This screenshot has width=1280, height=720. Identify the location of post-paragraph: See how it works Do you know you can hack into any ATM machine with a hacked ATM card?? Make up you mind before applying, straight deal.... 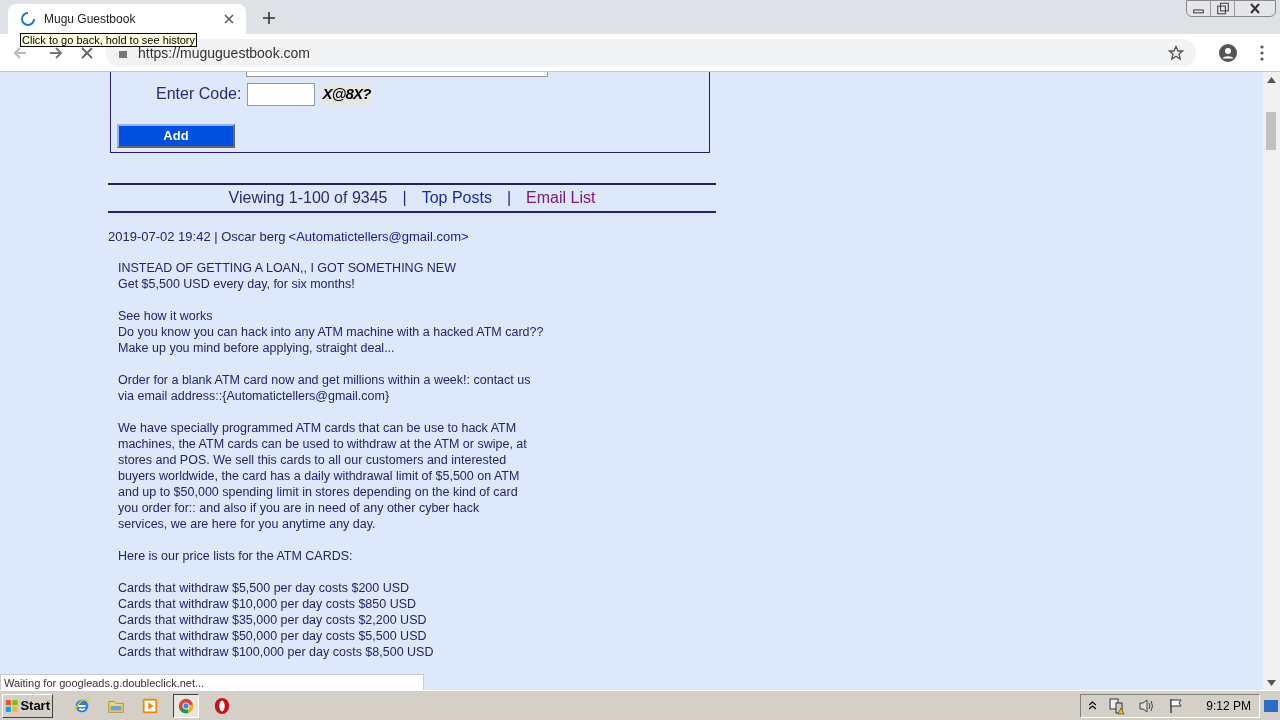
(331, 331).